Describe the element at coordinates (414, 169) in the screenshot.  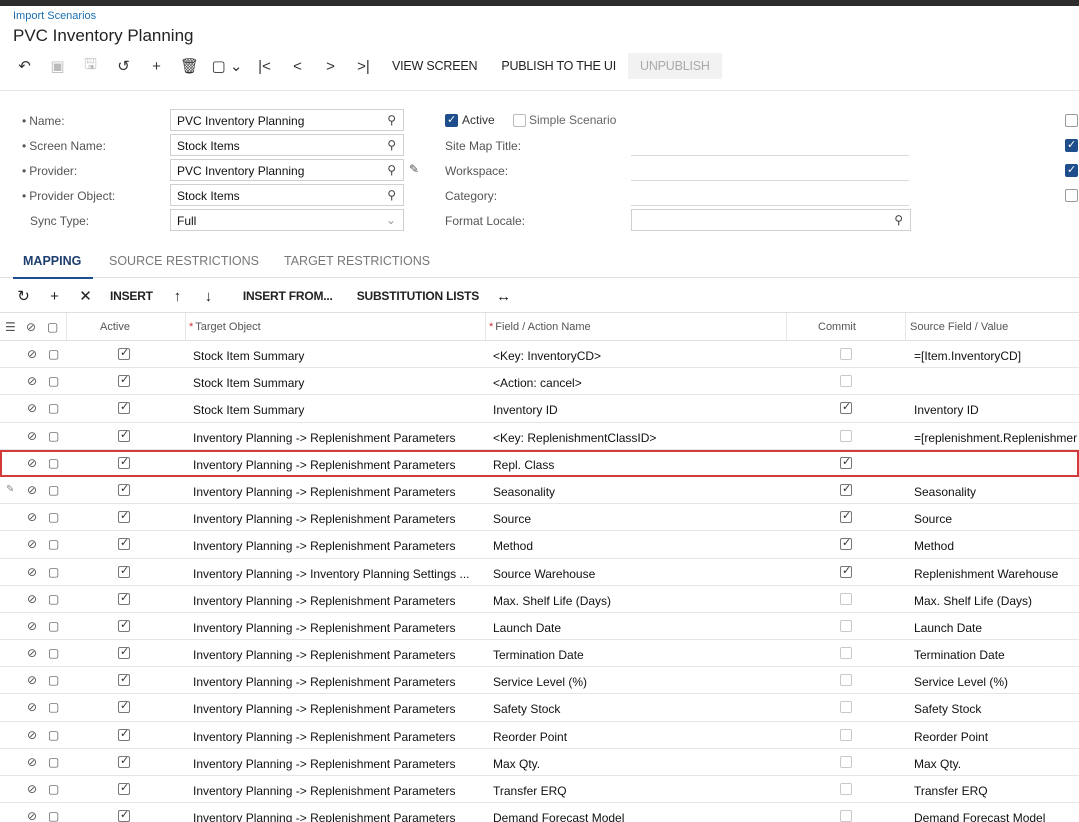
I see `edit-icon: ✎` at that location.